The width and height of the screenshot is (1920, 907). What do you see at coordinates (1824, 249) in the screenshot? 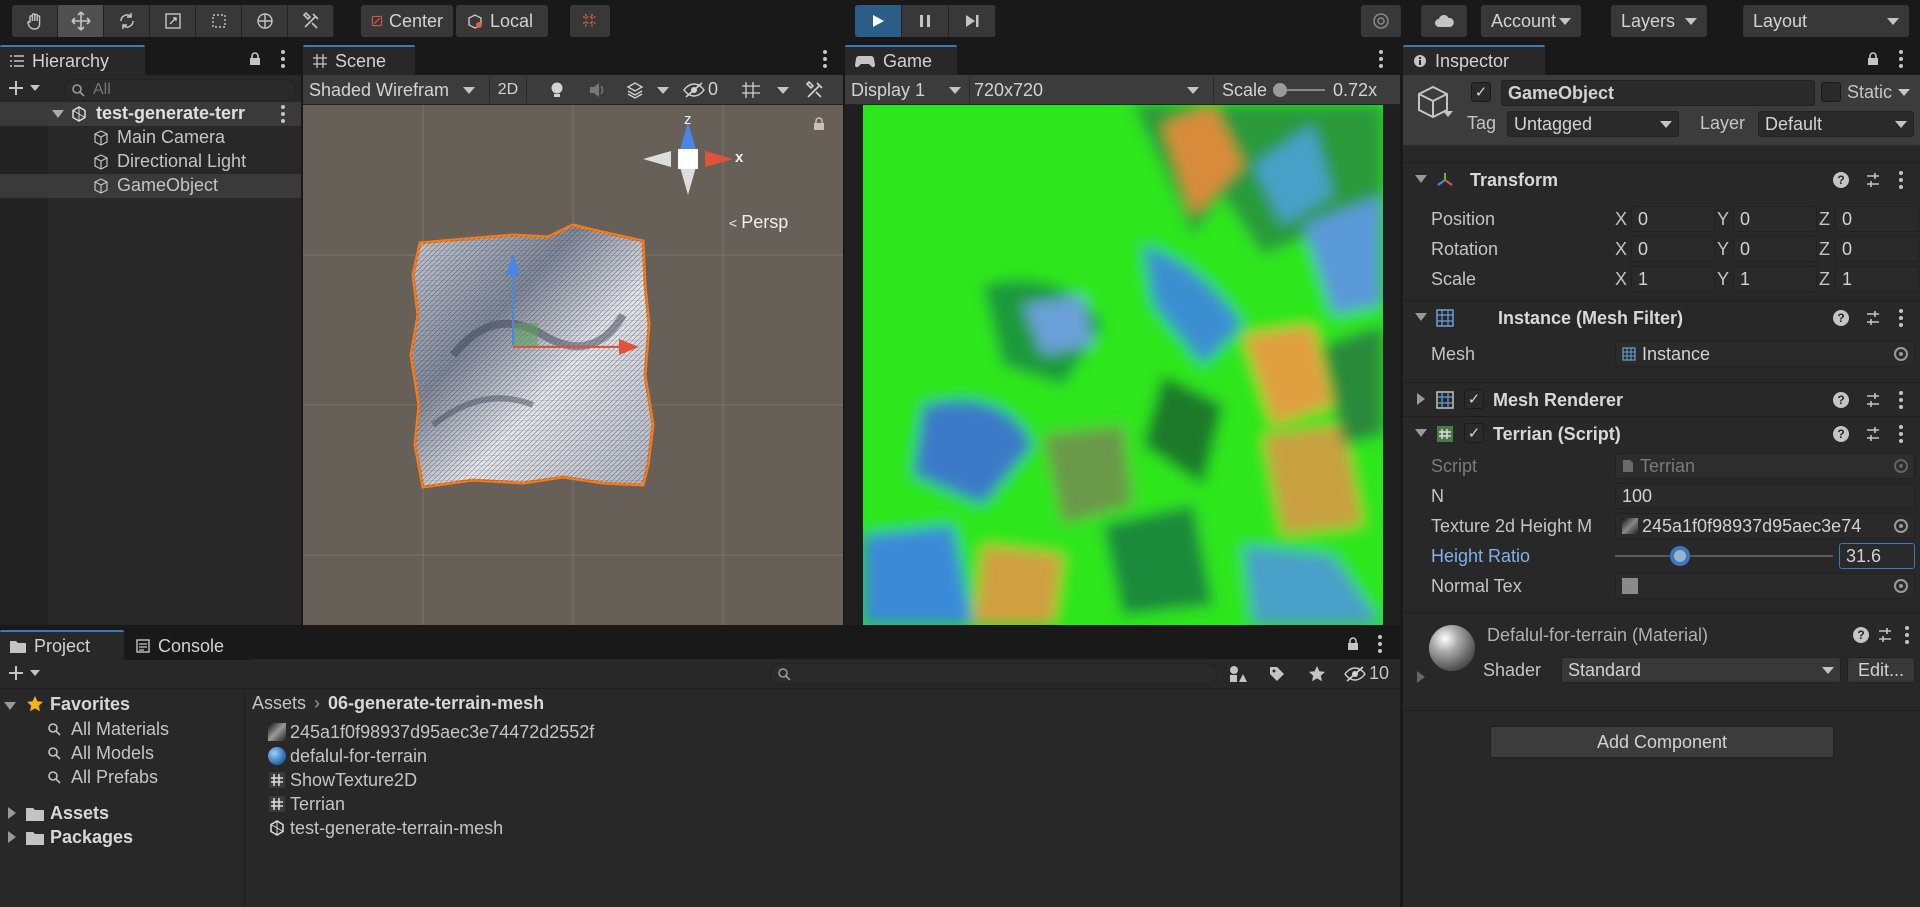
I see `rotation-axis-label: Z` at bounding box center [1824, 249].